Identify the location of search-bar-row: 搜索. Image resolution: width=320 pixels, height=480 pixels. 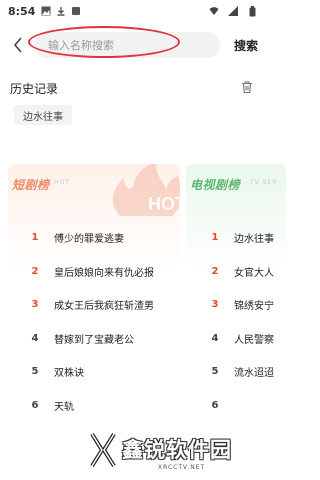
(135, 43).